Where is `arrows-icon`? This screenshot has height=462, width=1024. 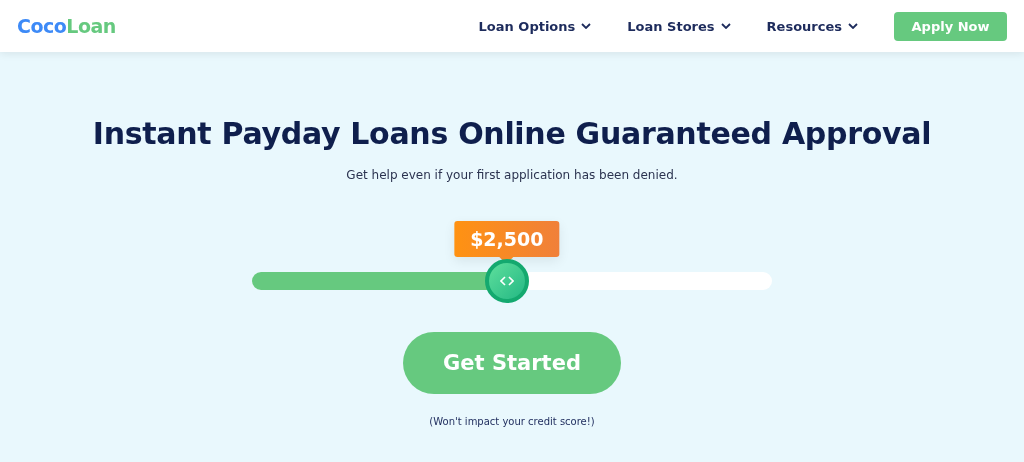
arrows-icon is located at coordinates (506, 281).